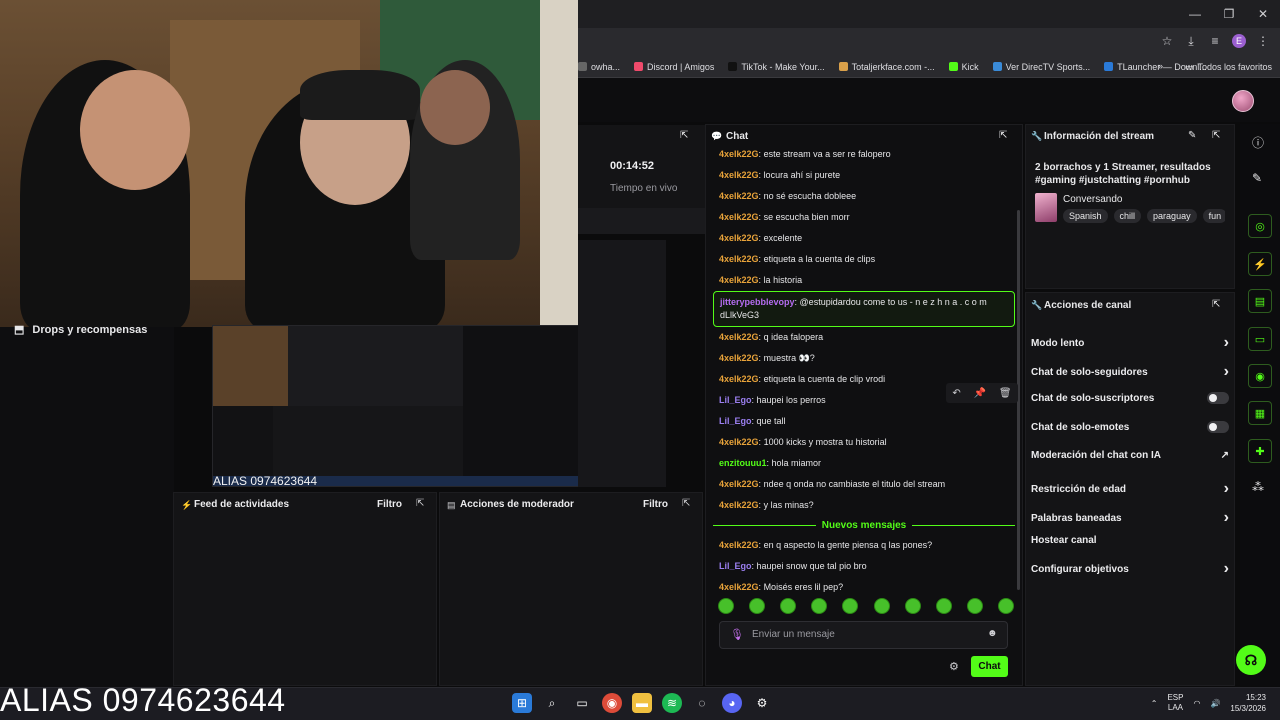 This screenshot has height=720, width=1280. Describe the element at coordinates (1258, 487) in the screenshot. I see `nodes-icon: ⁂` at that location.